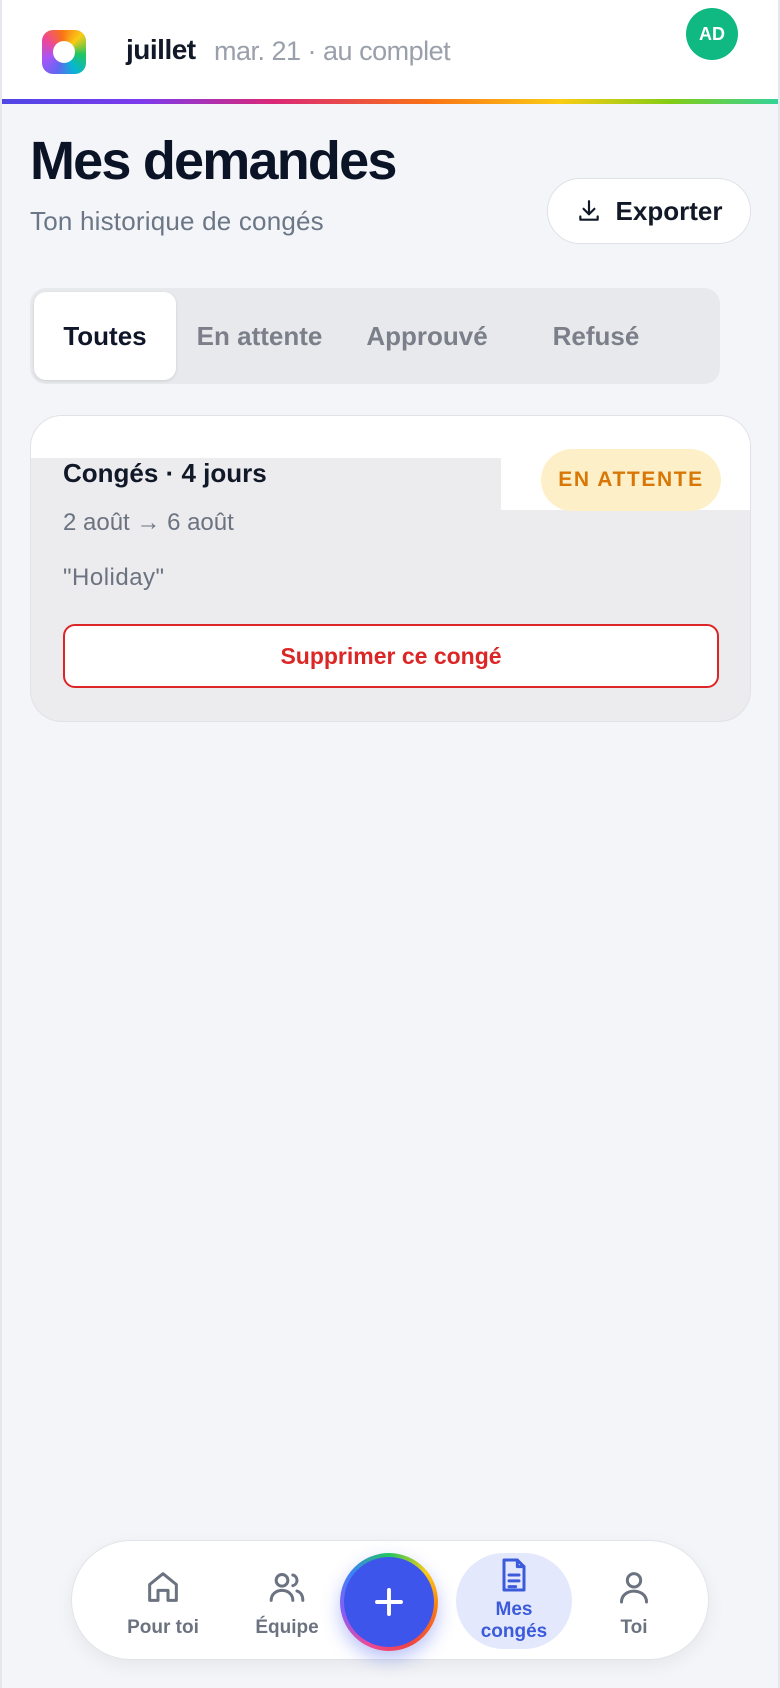 Image resolution: width=780 pixels, height=1688 pixels. I want to click on download-icon, so click(588, 210).